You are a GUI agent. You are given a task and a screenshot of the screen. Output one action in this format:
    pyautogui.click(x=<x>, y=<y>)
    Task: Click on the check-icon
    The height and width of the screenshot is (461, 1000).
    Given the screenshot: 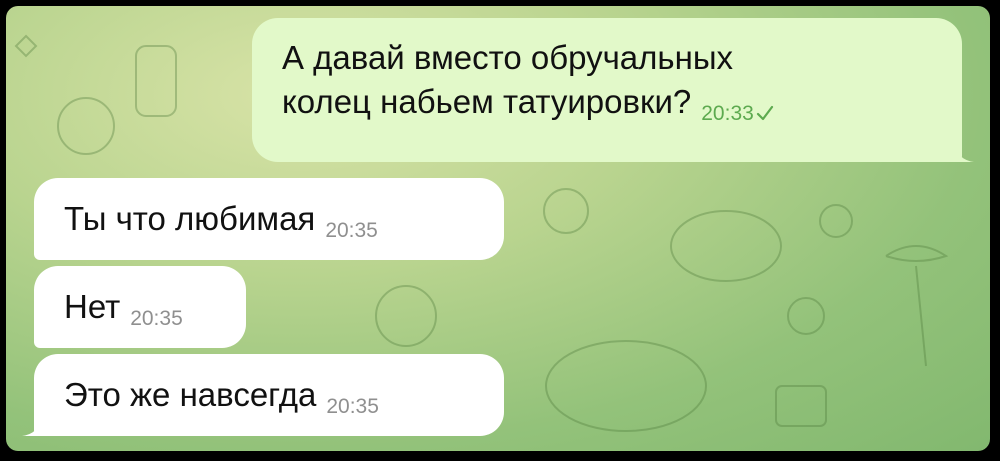 What is the action you would take?
    pyautogui.click(x=765, y=110)
    